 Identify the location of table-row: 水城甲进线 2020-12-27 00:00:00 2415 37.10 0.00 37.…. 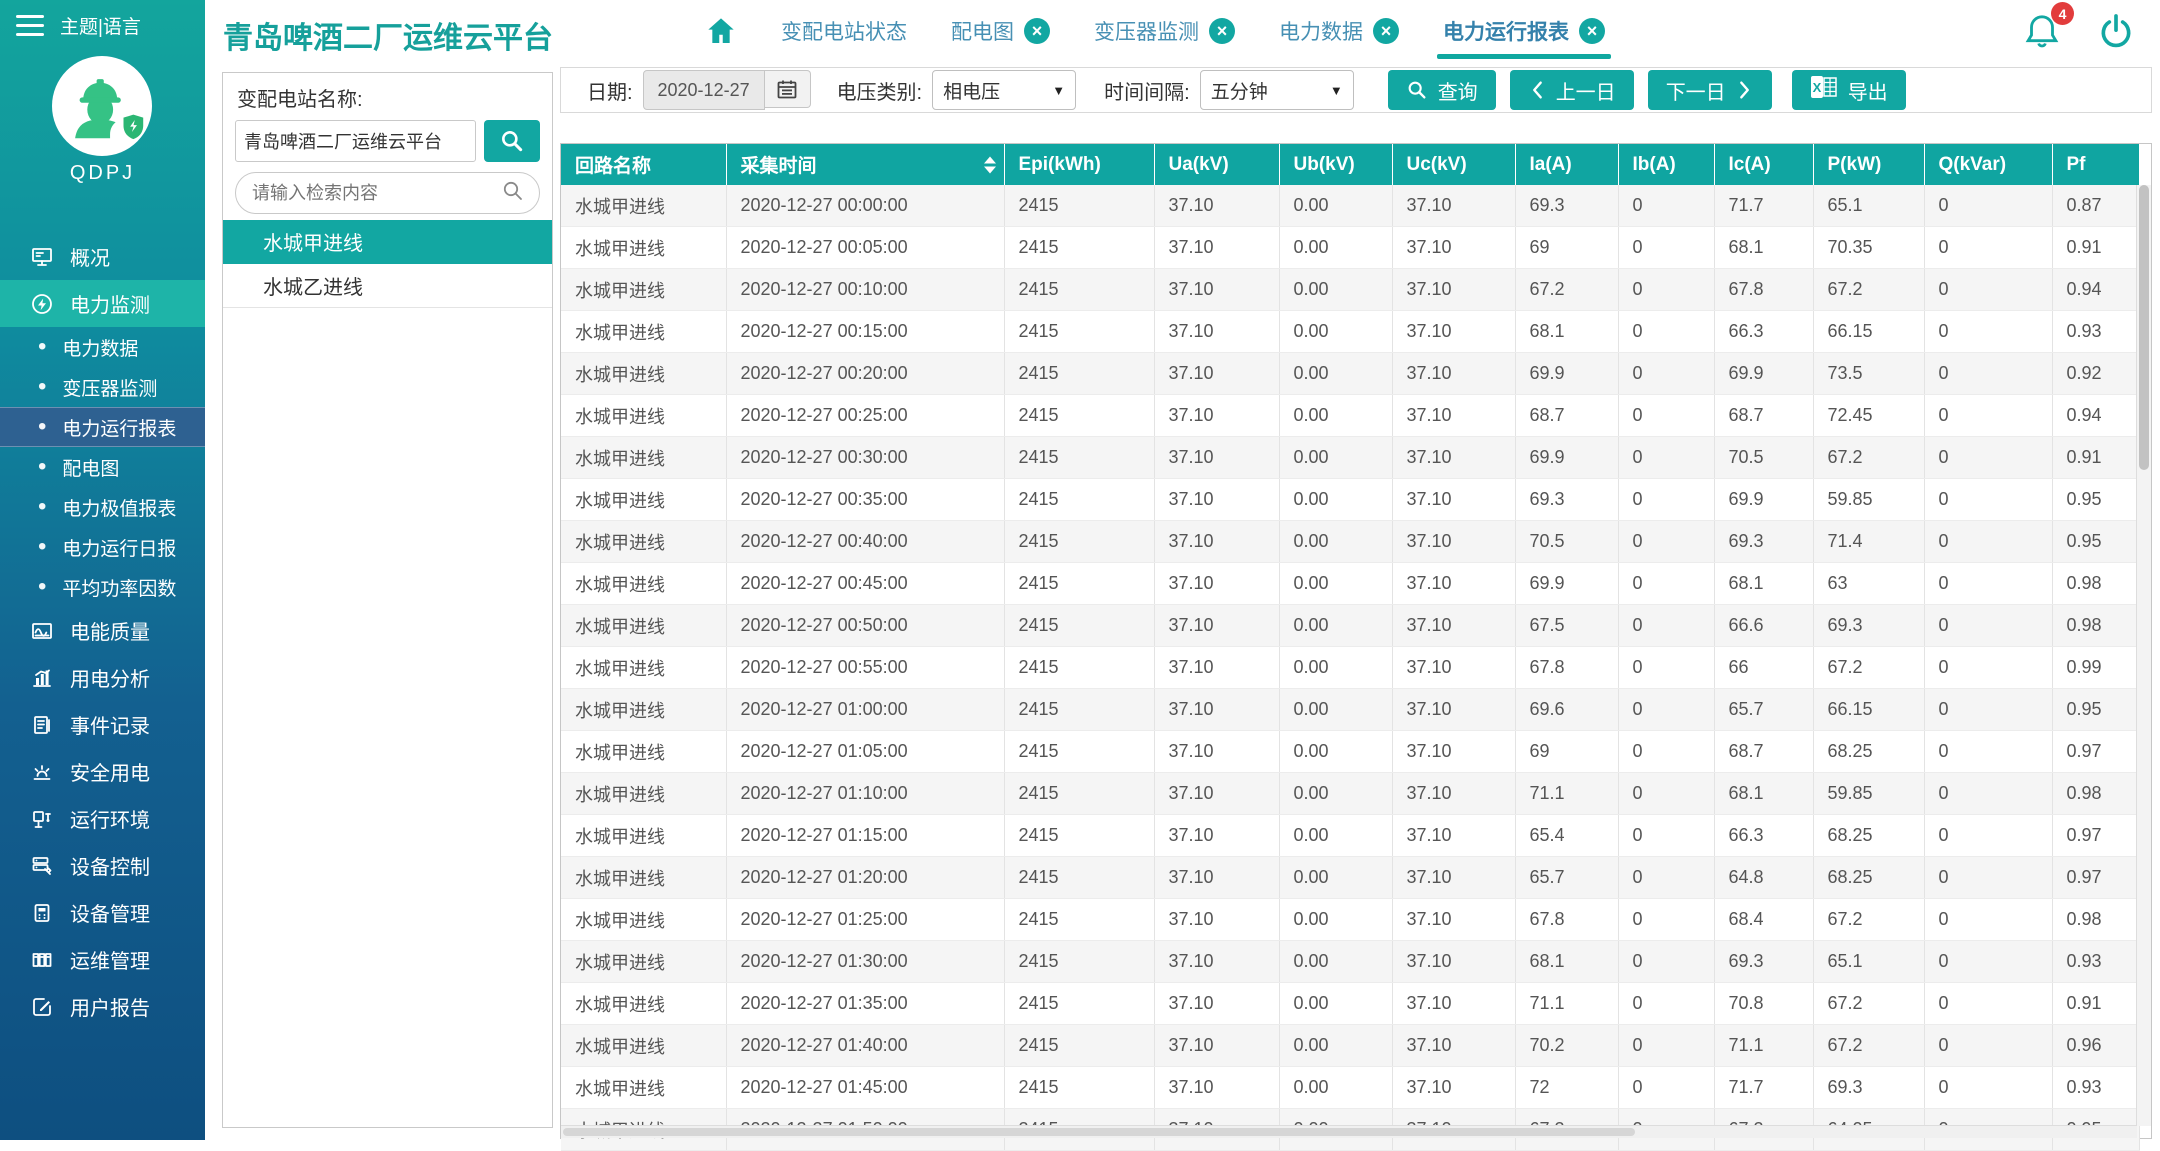
(1350, 206).